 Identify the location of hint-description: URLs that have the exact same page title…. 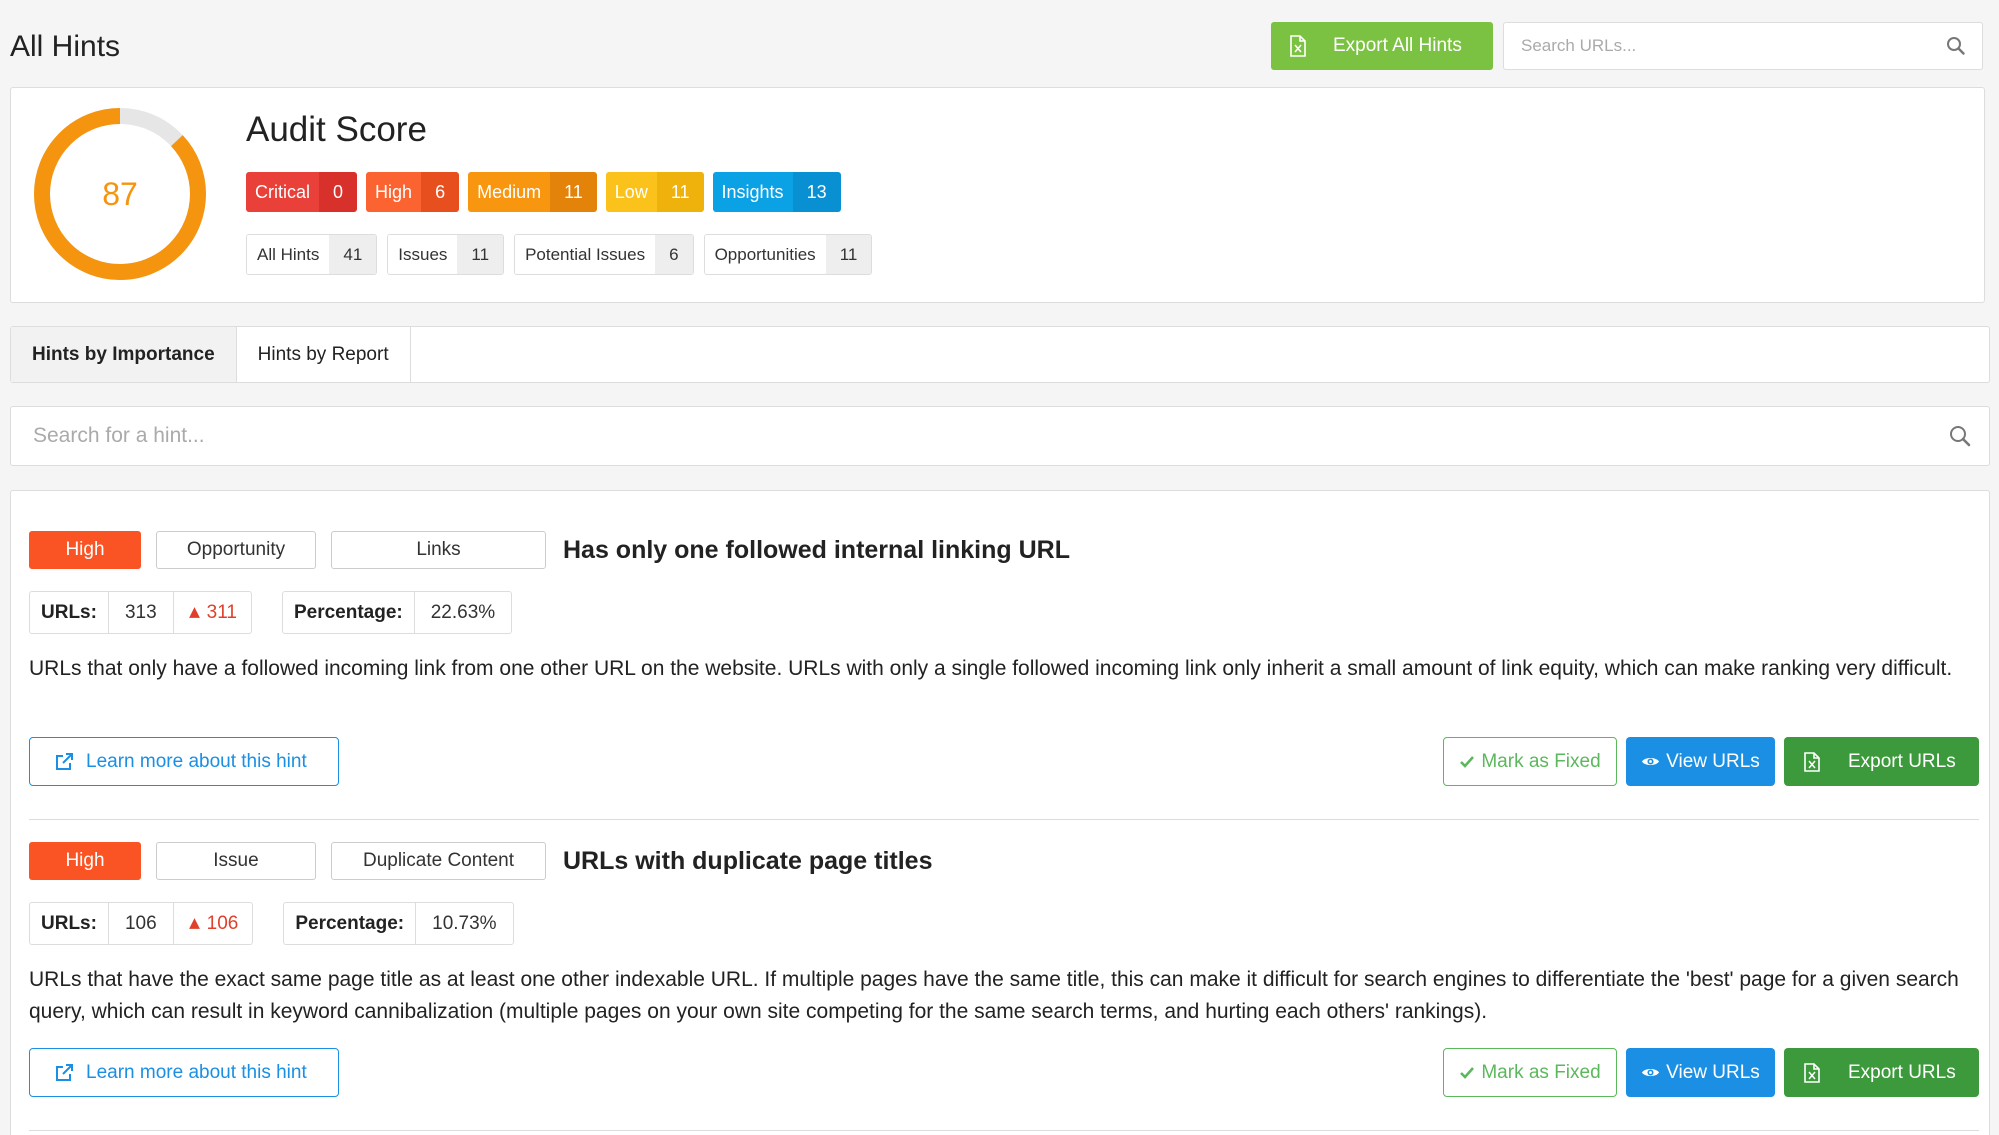
(994, 995).